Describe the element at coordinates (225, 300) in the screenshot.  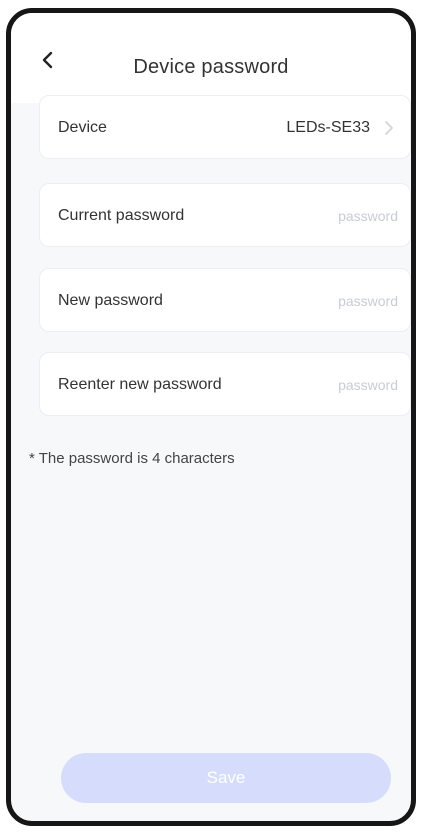
I see `new-password-row: New password` at that location.